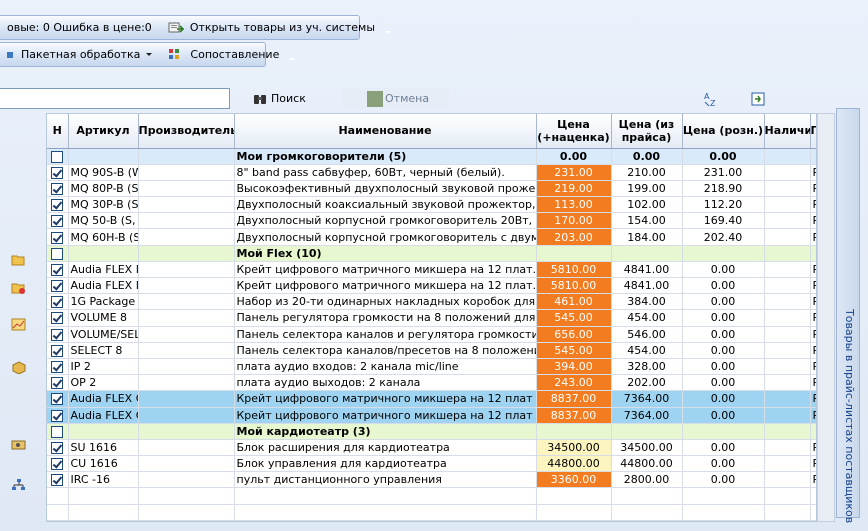 Image resolution: width=868 pixels, height=531 pixels. Describe the element at coordinates (103, 415) in the screenshot. I see `row-article: Audia FLEX CM` at that location.